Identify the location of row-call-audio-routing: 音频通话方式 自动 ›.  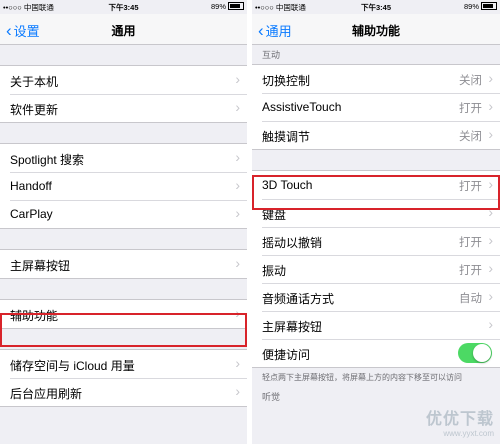
(376, 297).